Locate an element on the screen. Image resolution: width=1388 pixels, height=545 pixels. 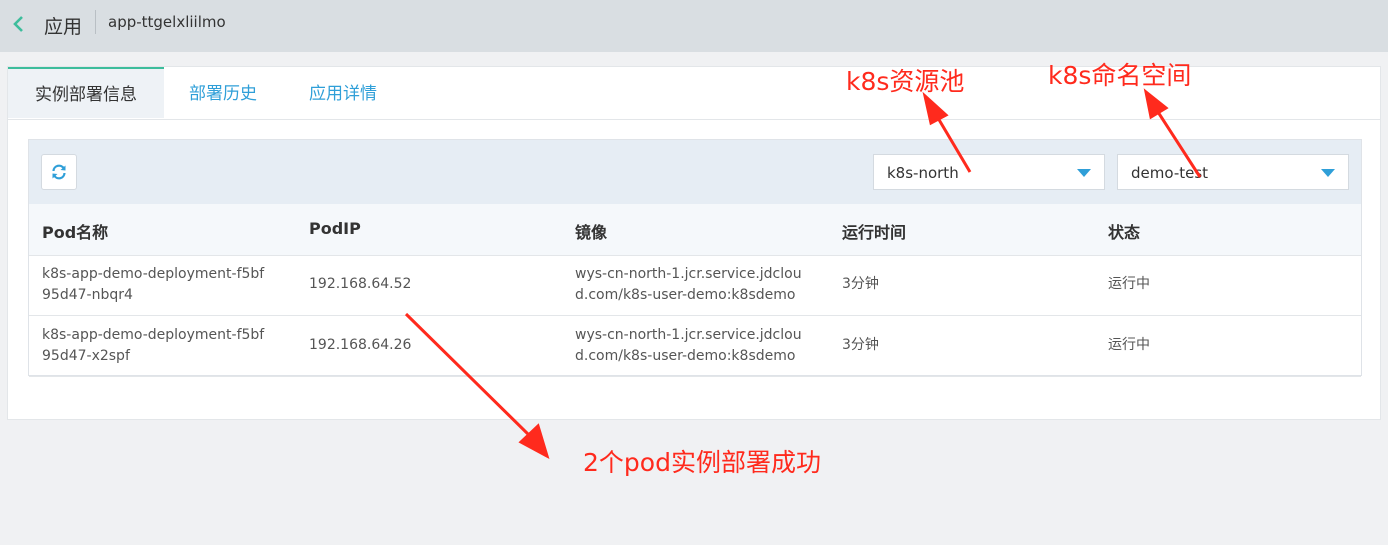
annotation-namespace: k8s命名空间 is located at coordinates (1120, 75).